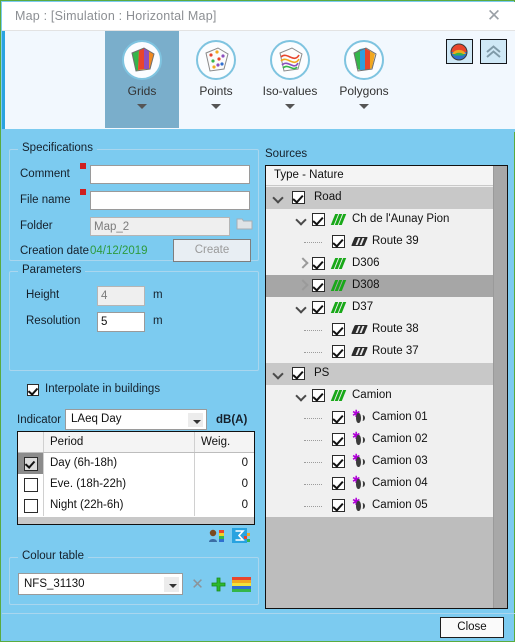 The width and height of the screenshot is (515, 642). I want to click on period-checkbox-night, so click(31, 506).